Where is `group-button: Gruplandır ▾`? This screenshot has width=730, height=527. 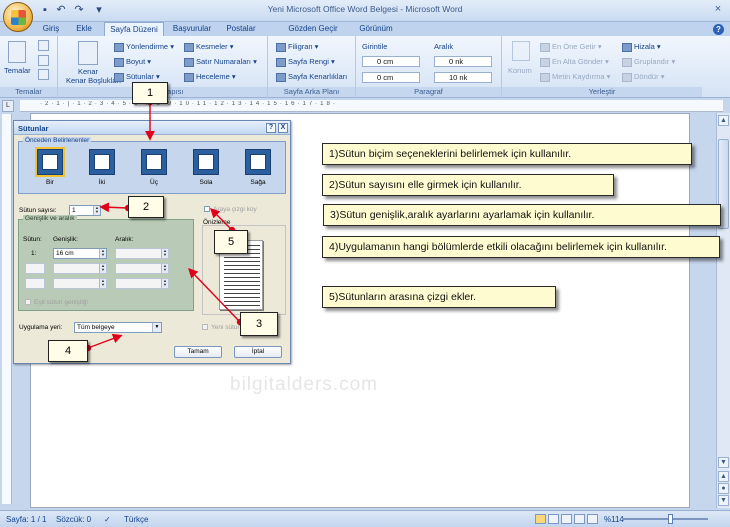
group-button: Gruplandır ▾ is located at coordinates (648, 62).